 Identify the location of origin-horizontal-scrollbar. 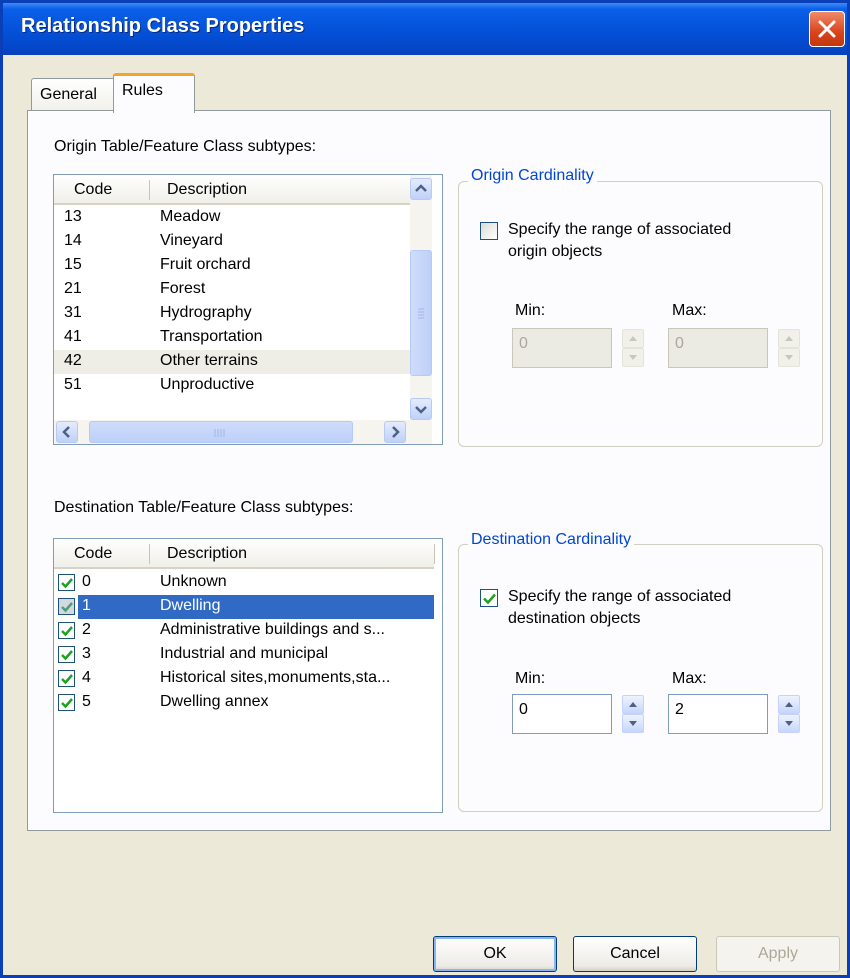
(243, 432).